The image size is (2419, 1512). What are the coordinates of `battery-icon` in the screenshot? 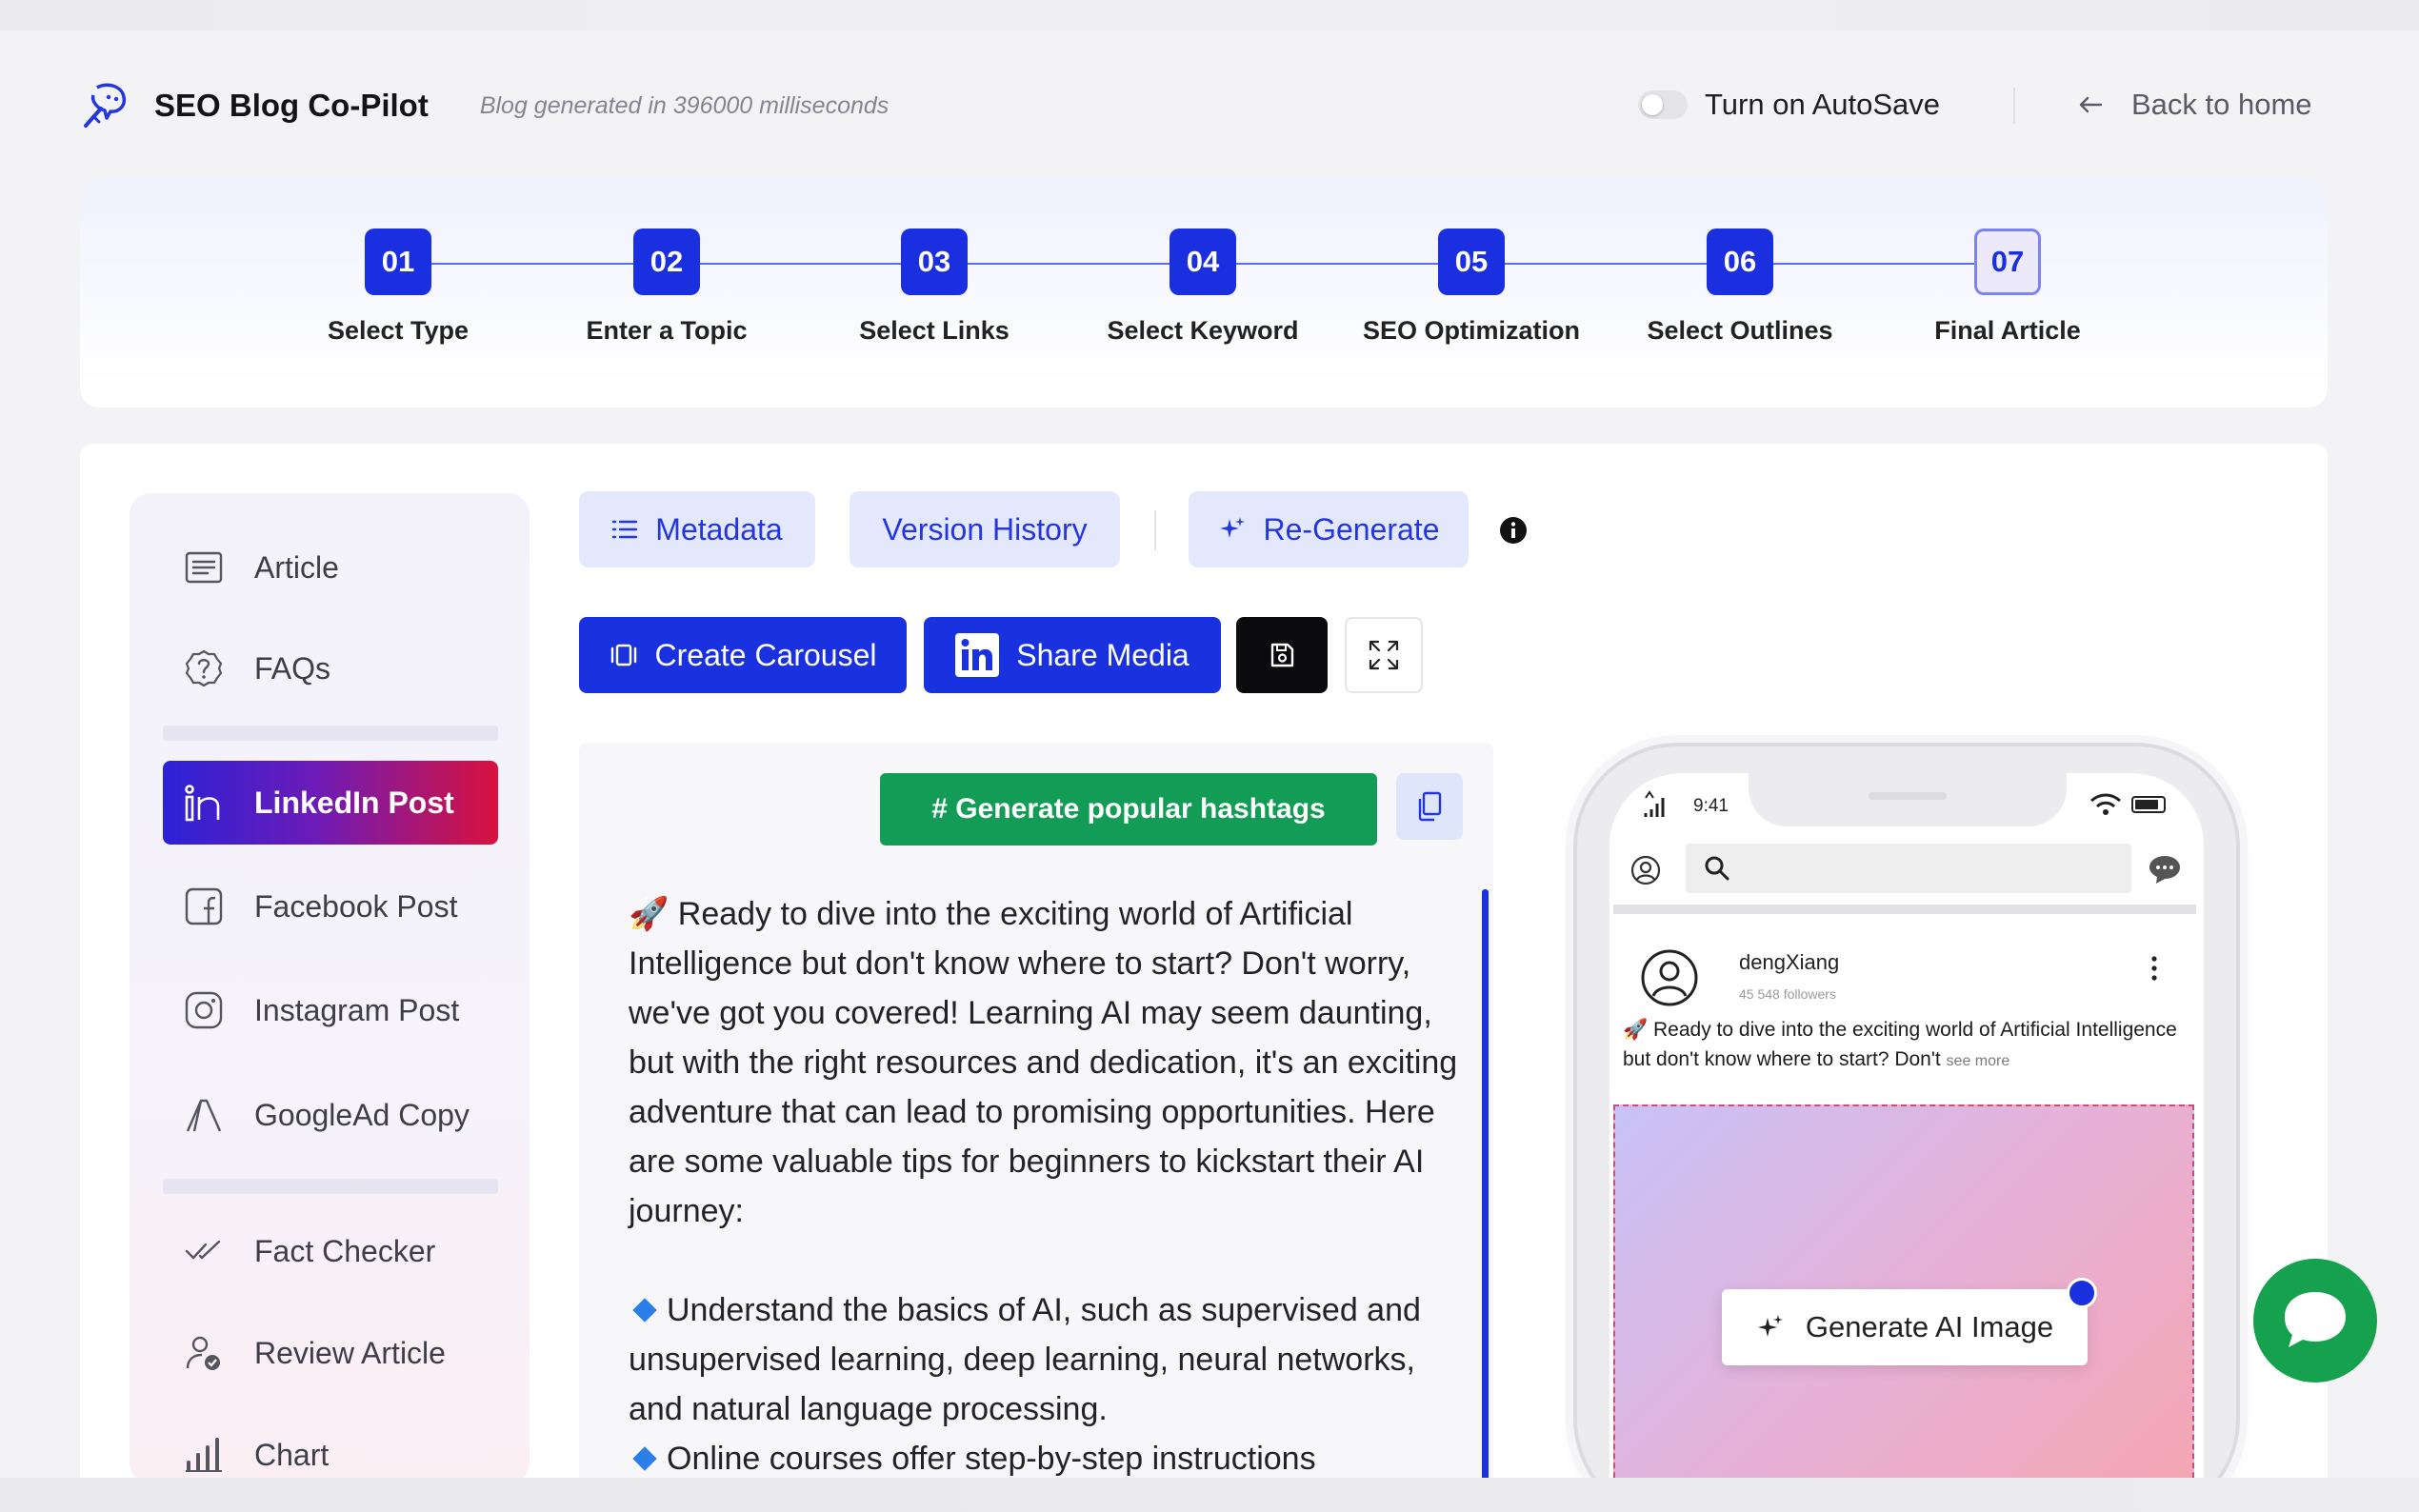 It's located at (2148, 804).